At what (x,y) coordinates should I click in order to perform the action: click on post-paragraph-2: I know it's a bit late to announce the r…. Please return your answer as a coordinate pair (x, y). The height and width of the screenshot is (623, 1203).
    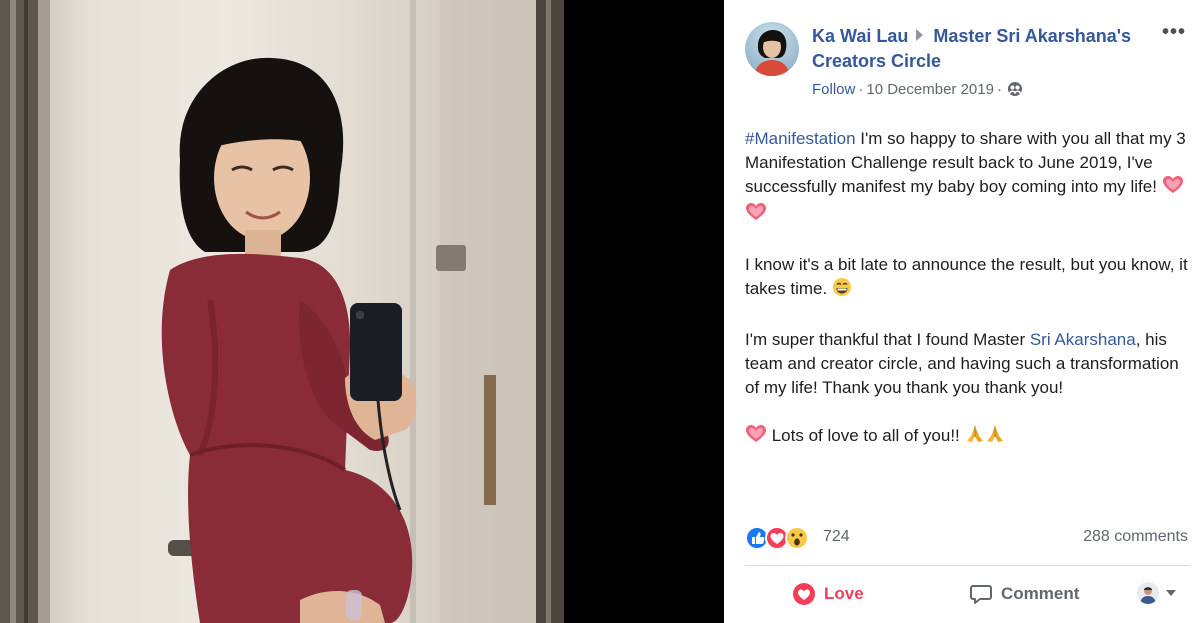
    Looking at the image, I should click on (969, 278).